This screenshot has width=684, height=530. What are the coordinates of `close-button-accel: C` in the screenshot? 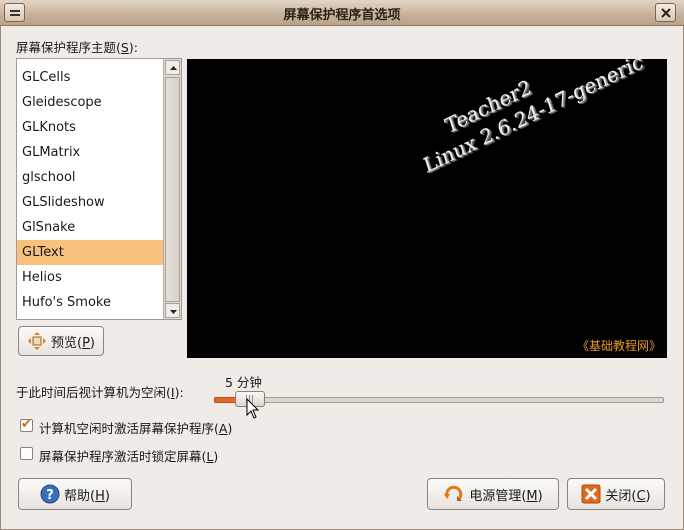 It's located at (641, 496).